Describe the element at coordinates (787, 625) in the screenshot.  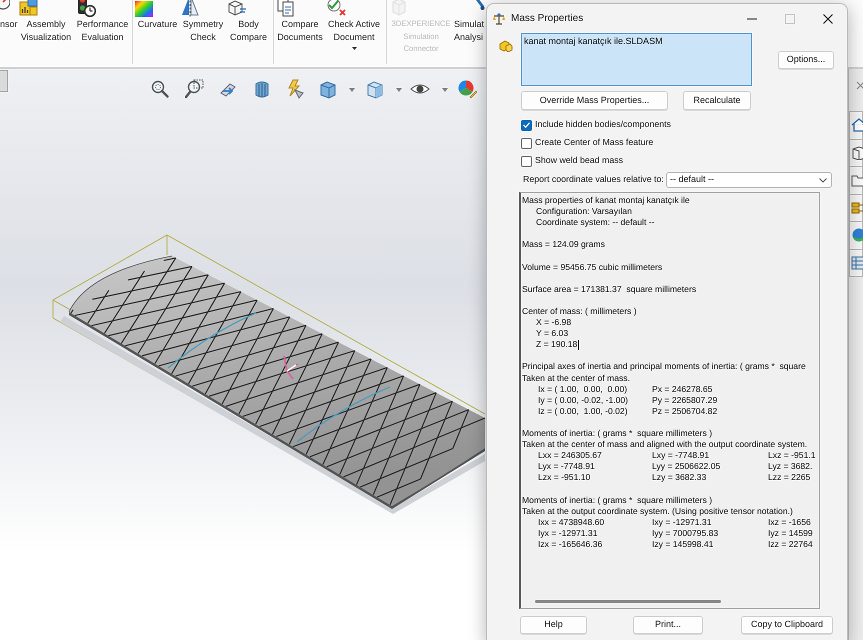
I see `footer-button: Copy to Clipboard` at that location.